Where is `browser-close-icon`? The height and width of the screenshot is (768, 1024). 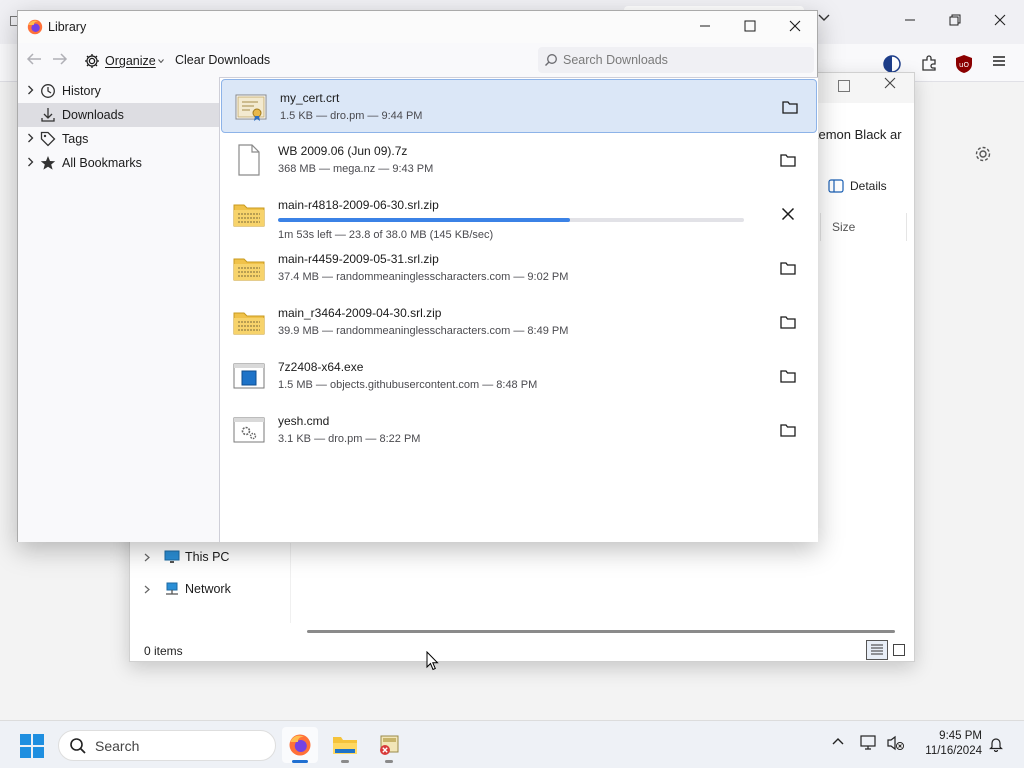 browser-close-icon is located at coordinates (1000, 20).